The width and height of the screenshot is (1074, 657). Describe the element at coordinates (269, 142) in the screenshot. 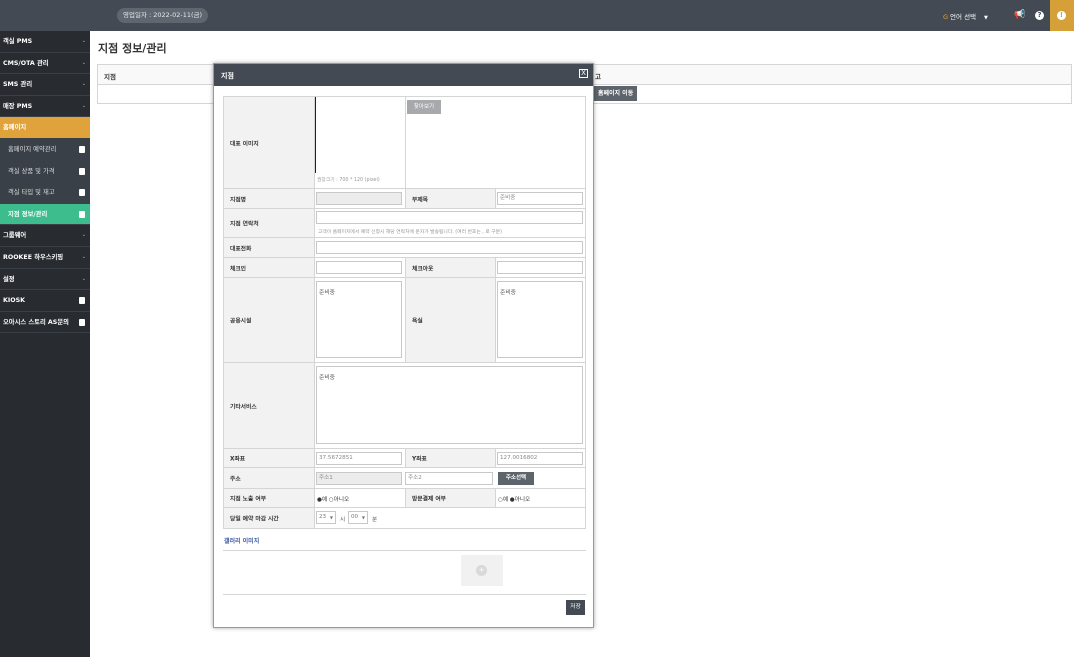

I see `label-cell: 대표 이미지` at that location.